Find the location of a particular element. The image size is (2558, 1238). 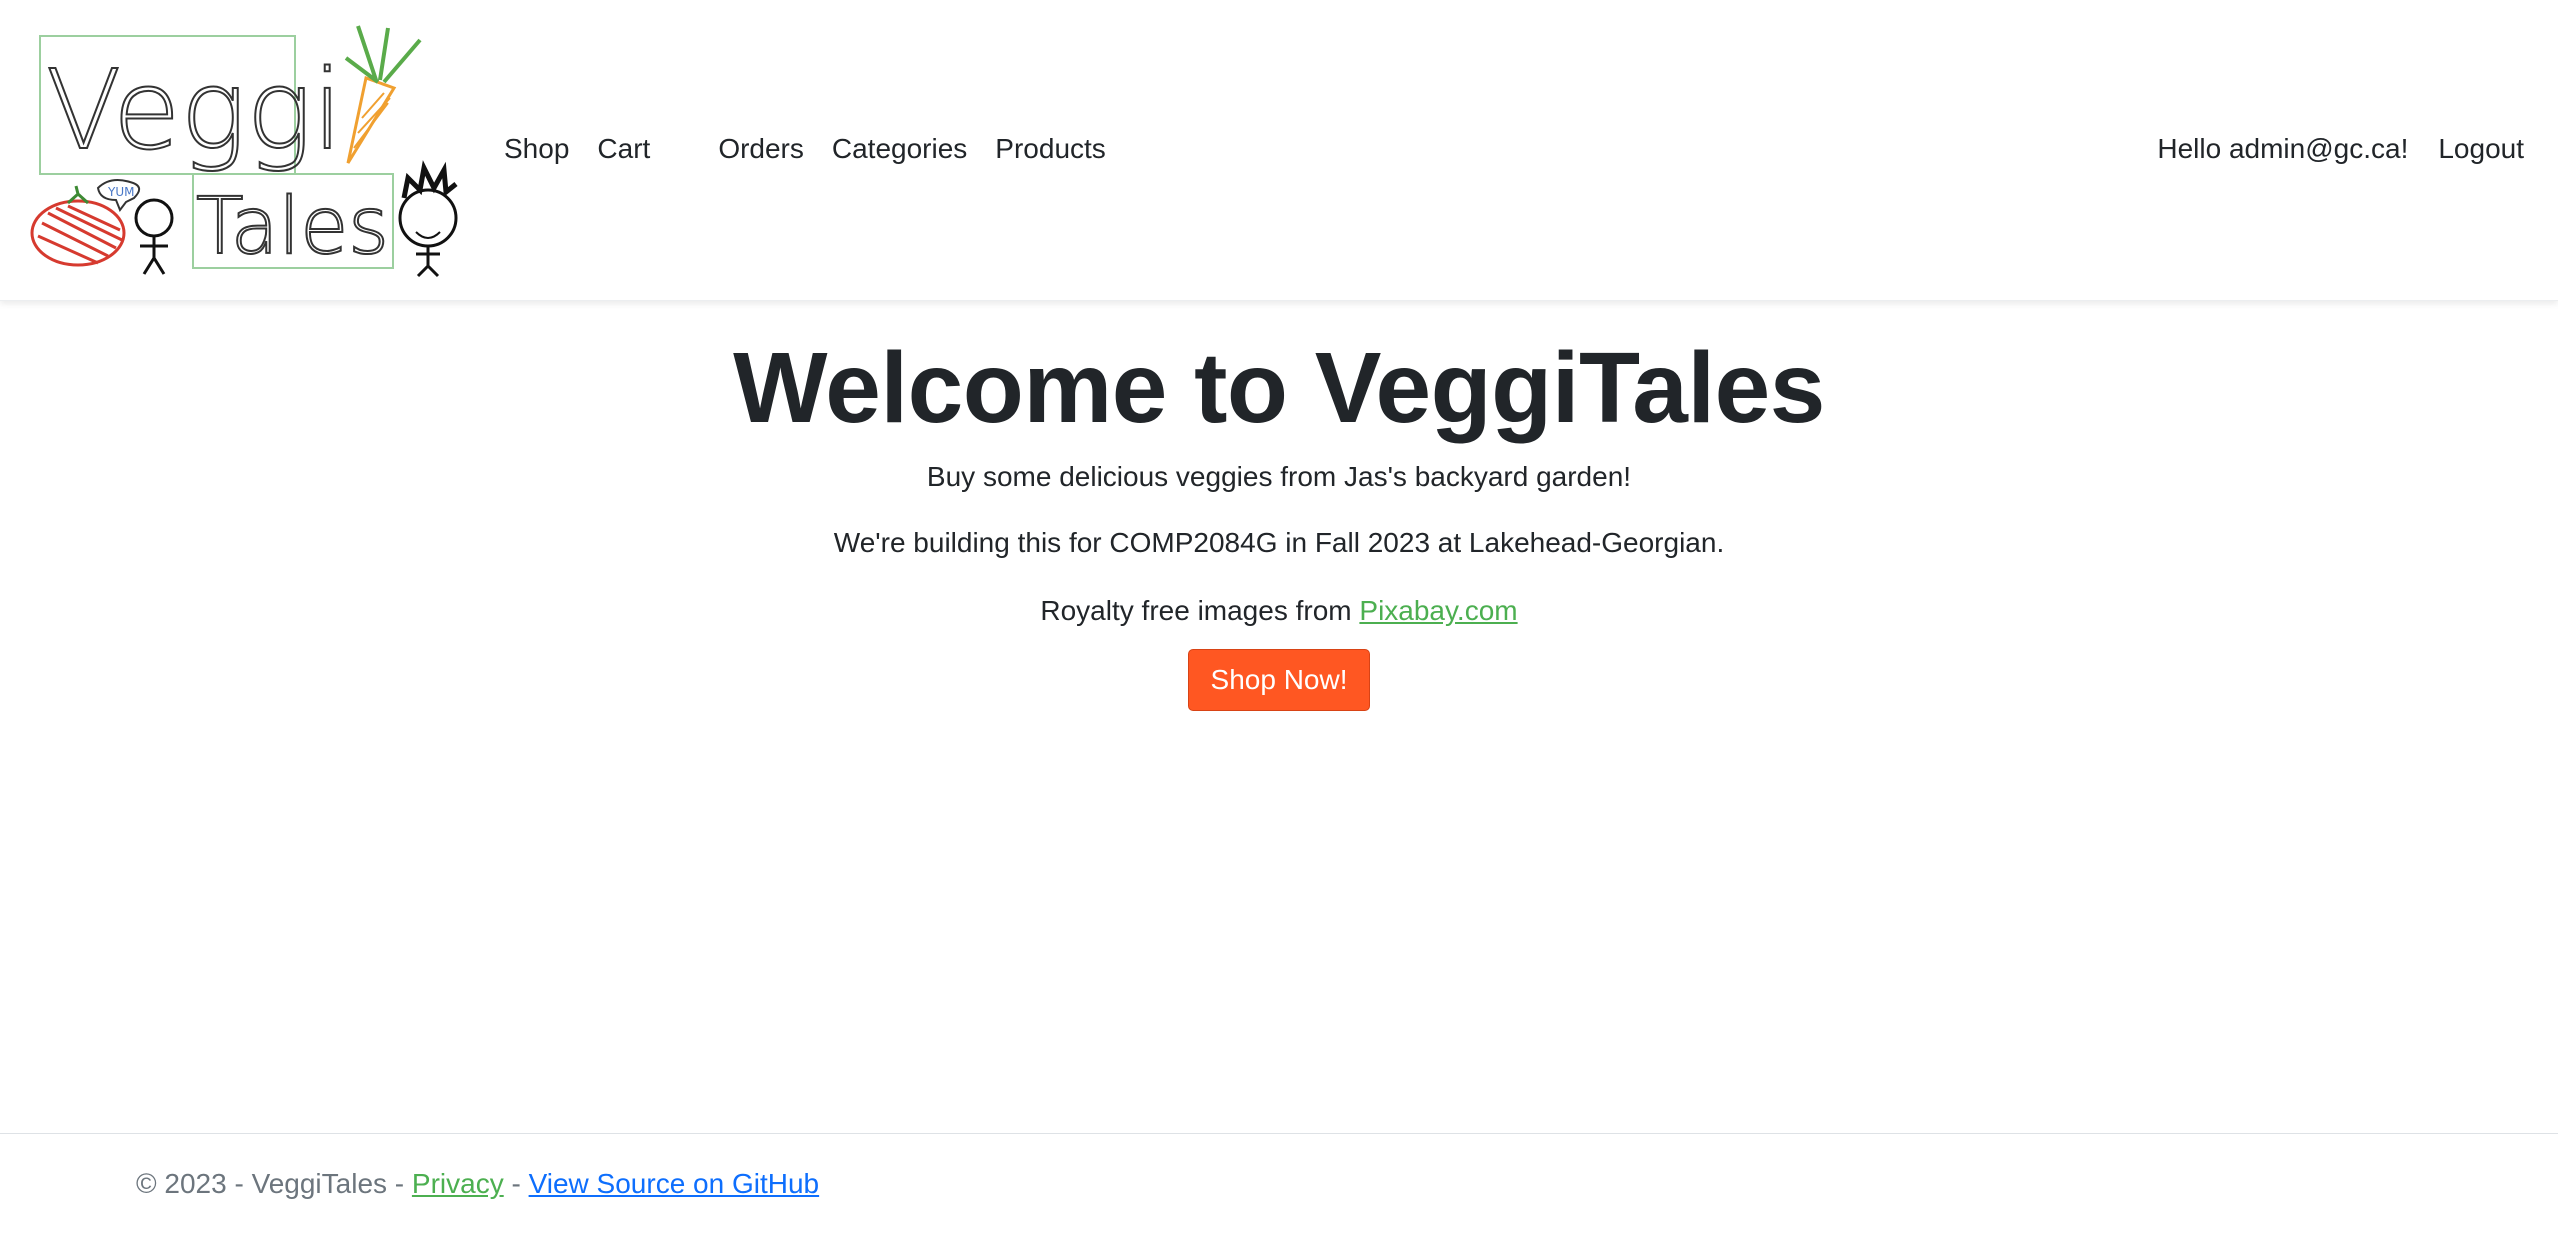

logo-text-tales: Tales is located at coordinates (292, 227).